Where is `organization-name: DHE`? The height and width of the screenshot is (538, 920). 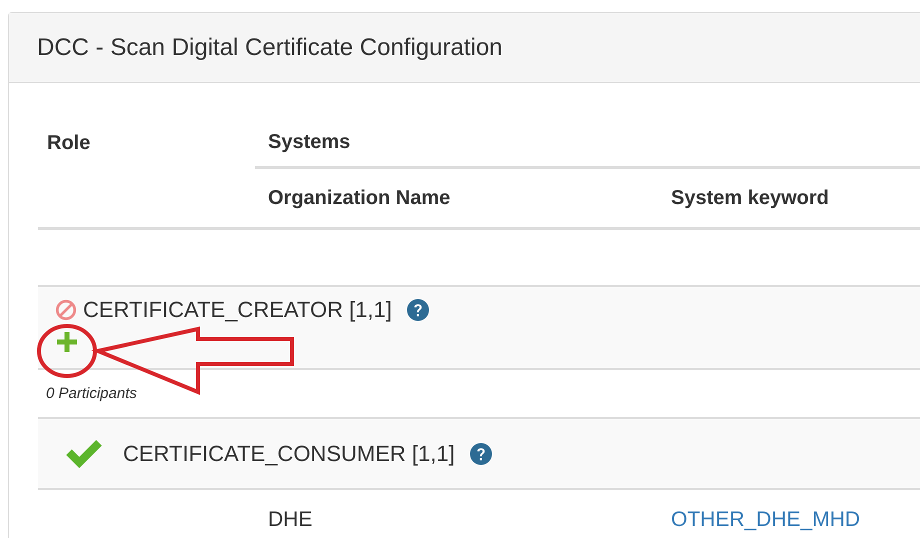 organization-name: DHE is located at coordinates (290, 519).